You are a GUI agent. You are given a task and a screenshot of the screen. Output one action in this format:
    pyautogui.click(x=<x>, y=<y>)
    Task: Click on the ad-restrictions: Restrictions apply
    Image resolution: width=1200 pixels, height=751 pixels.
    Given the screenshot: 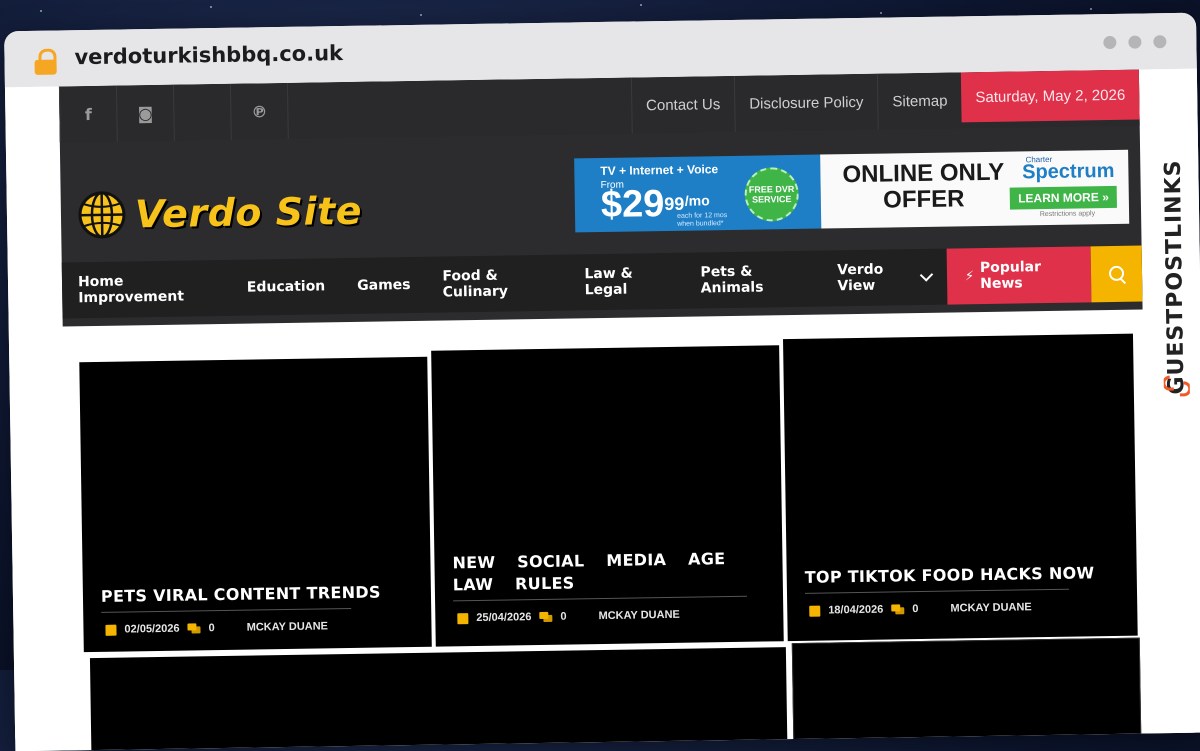 What is the action you would take?
    pyautogui.click(x=1067, y=214)
    